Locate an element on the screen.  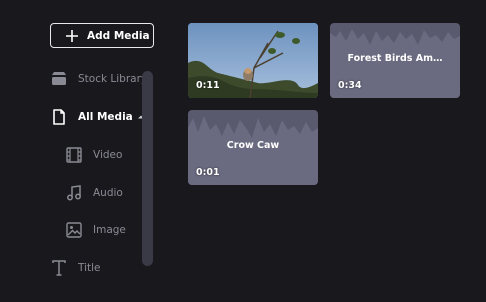
media-duration: 0:01 is located at coordinates (208, 172).